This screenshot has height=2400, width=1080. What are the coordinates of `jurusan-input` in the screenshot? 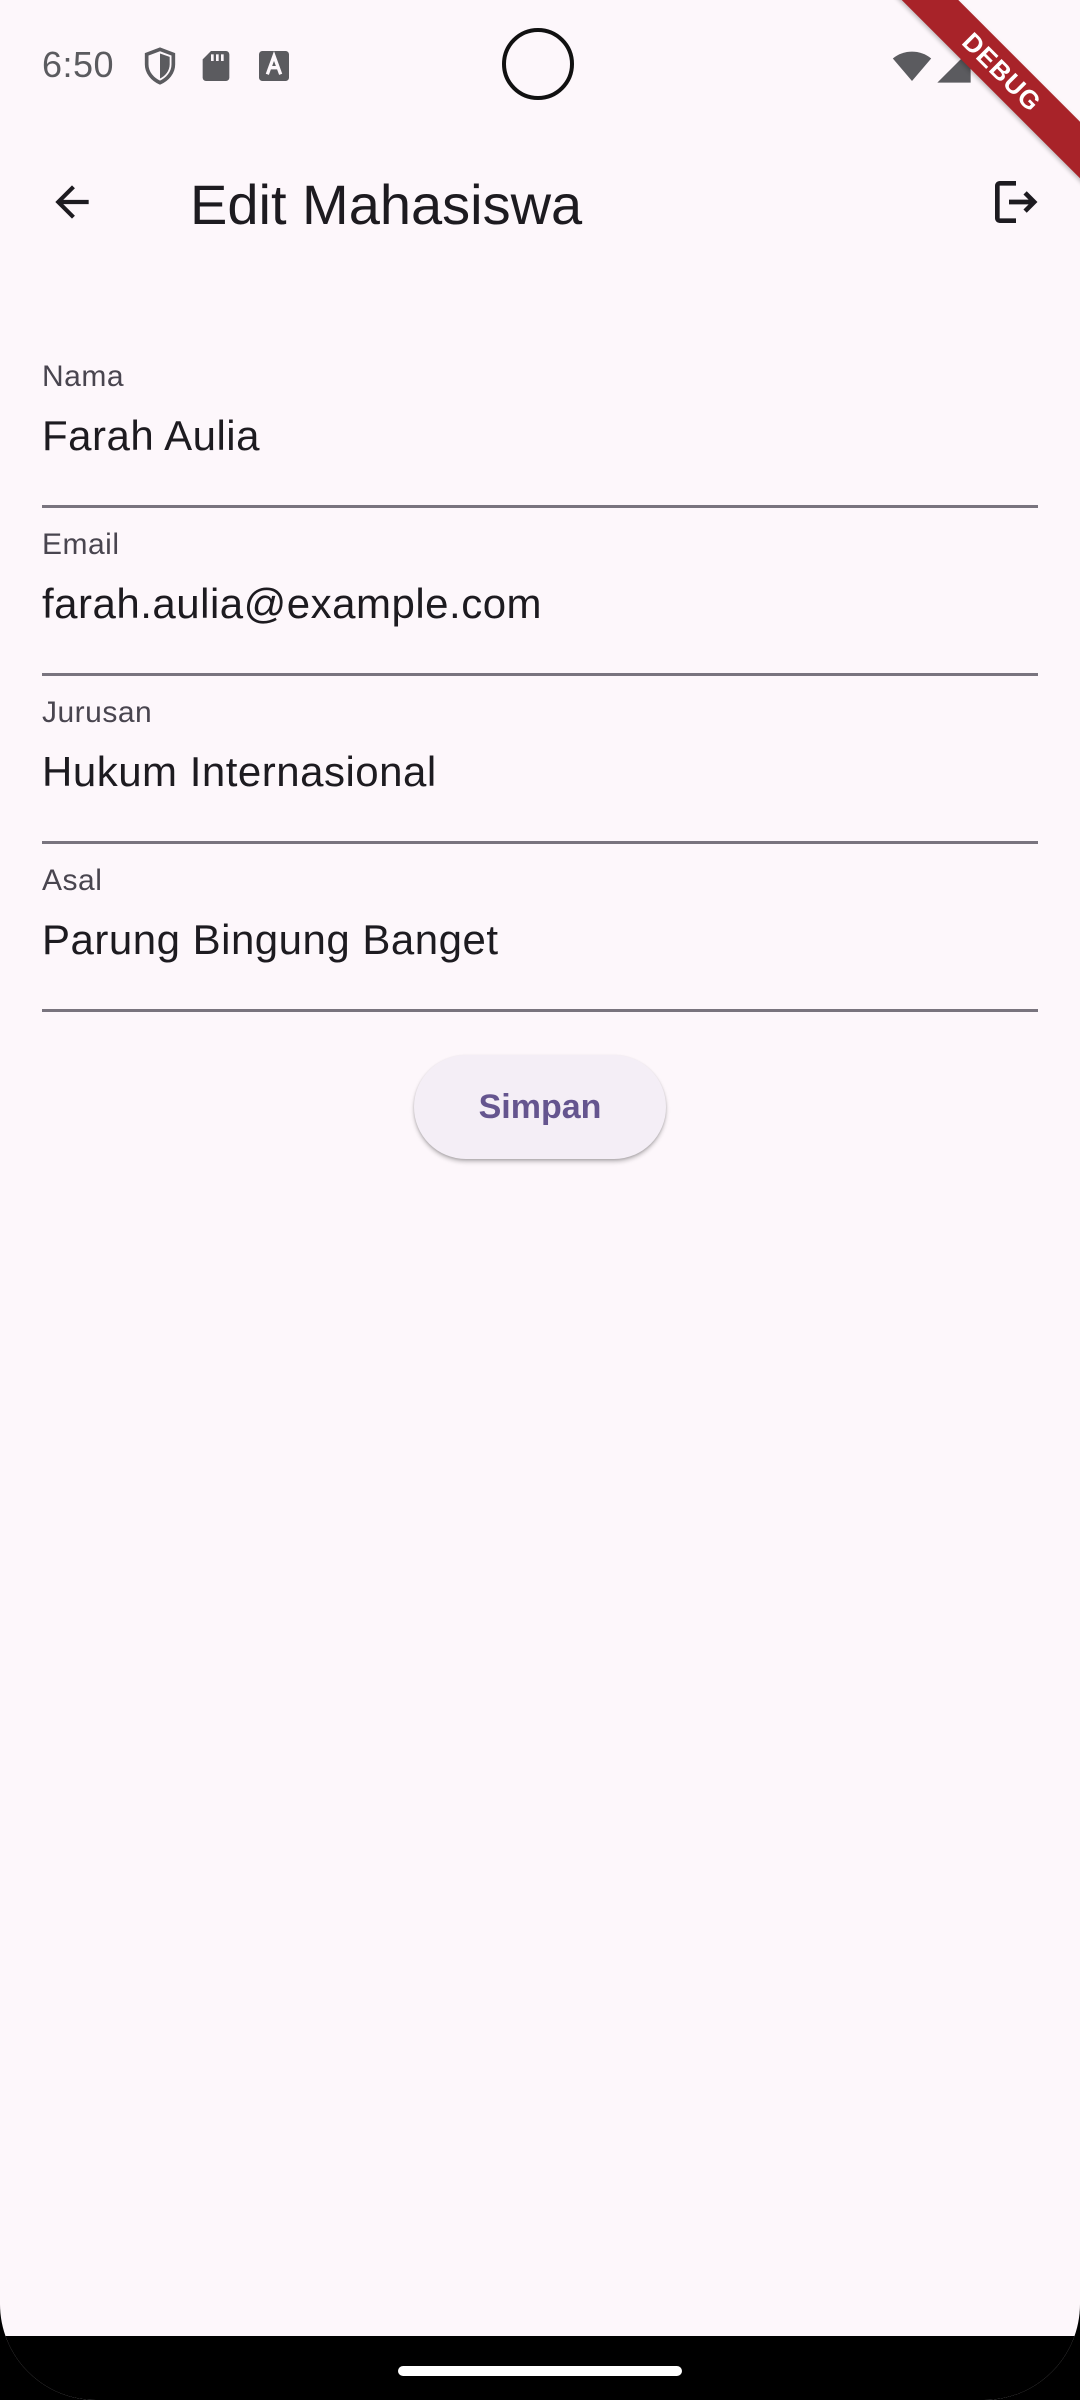 It's located at (540, 772).